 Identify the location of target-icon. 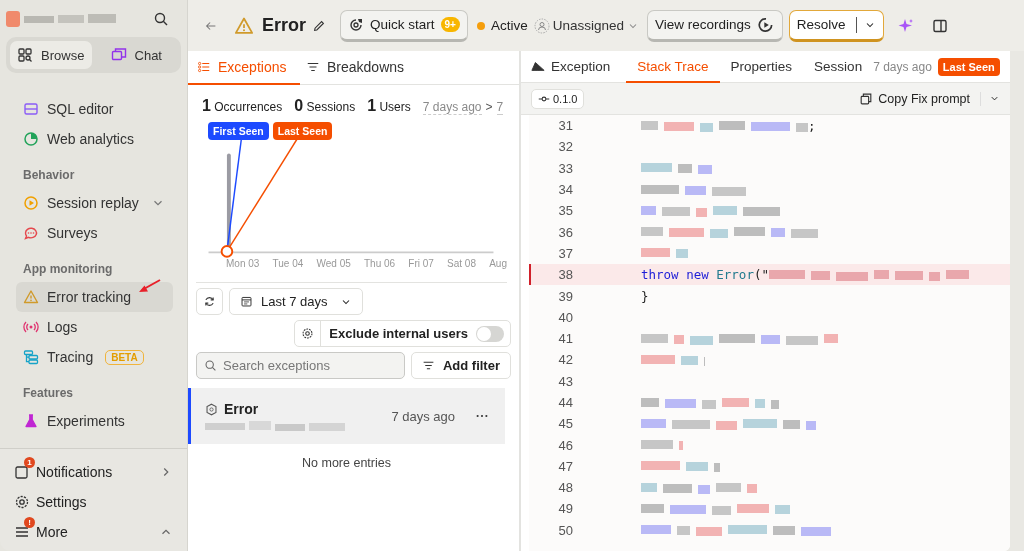
(356, 24).